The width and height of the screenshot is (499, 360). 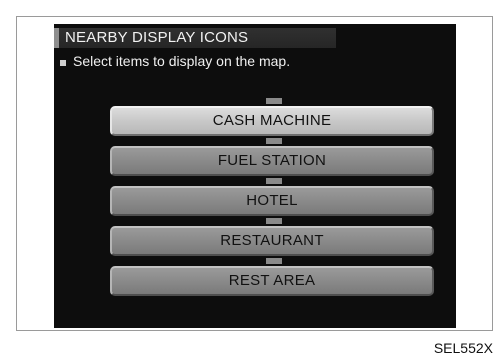 What do you see at coordinates (272, 161) in the screenshot?
I see `fuel-station-button: FUEL STATION` at bounding box center [272, 161].